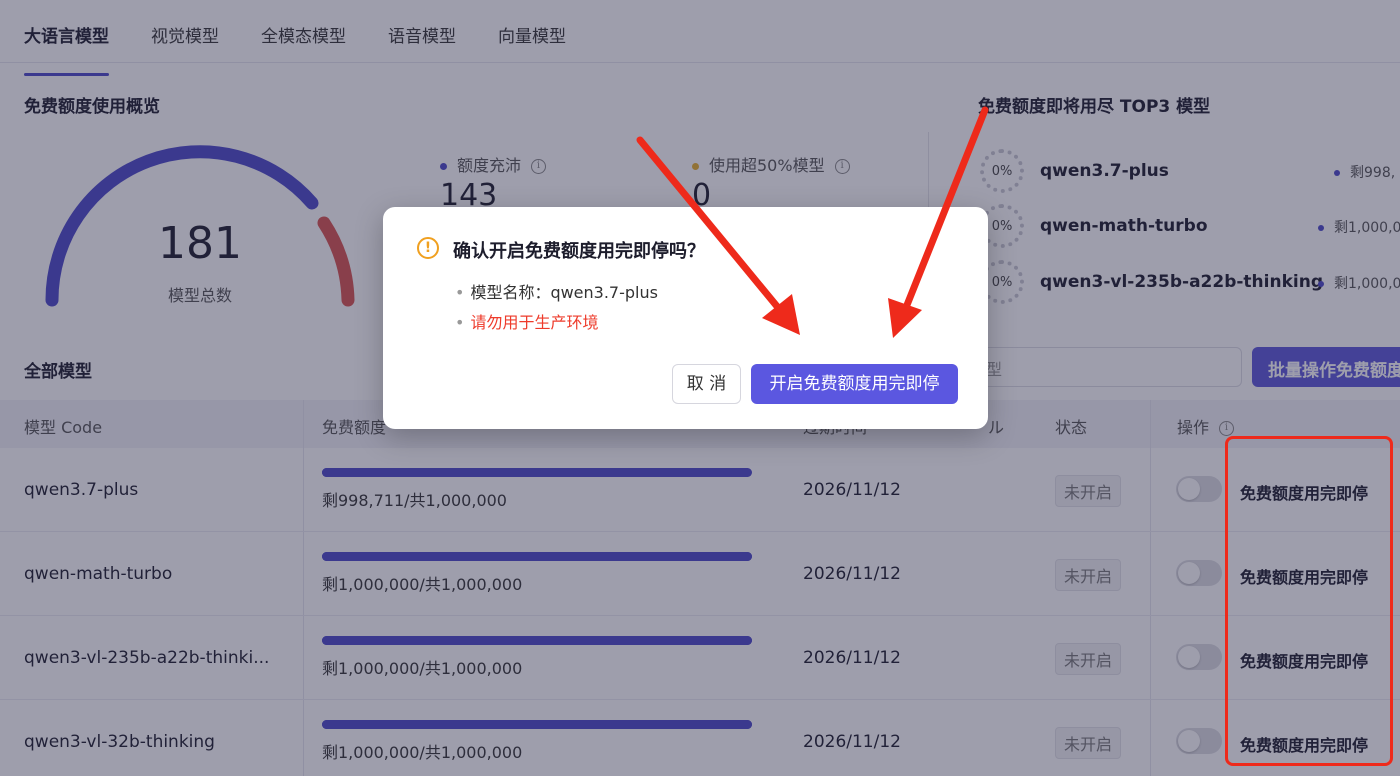 The width and height of the screenshot is (1400, 776). What do you see at coordinates (905, 318) in the screenshot?
I see `arrow-head-icon` at bounding box center [905, 318].